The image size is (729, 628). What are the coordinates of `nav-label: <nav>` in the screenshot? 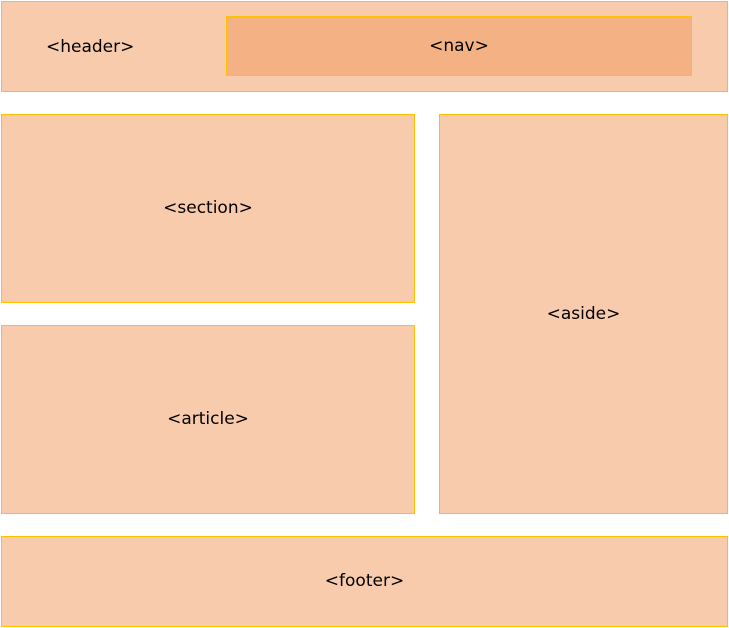 It's located at (459, 45).